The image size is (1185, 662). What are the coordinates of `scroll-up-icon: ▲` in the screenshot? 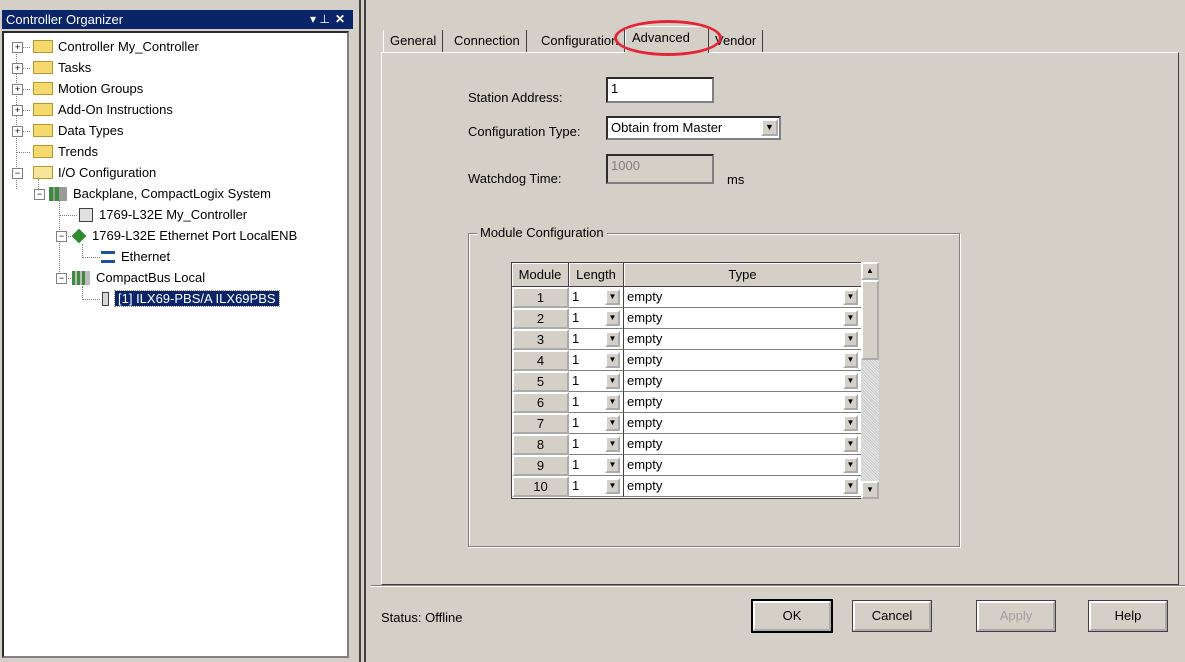 It's located at (870, 271).